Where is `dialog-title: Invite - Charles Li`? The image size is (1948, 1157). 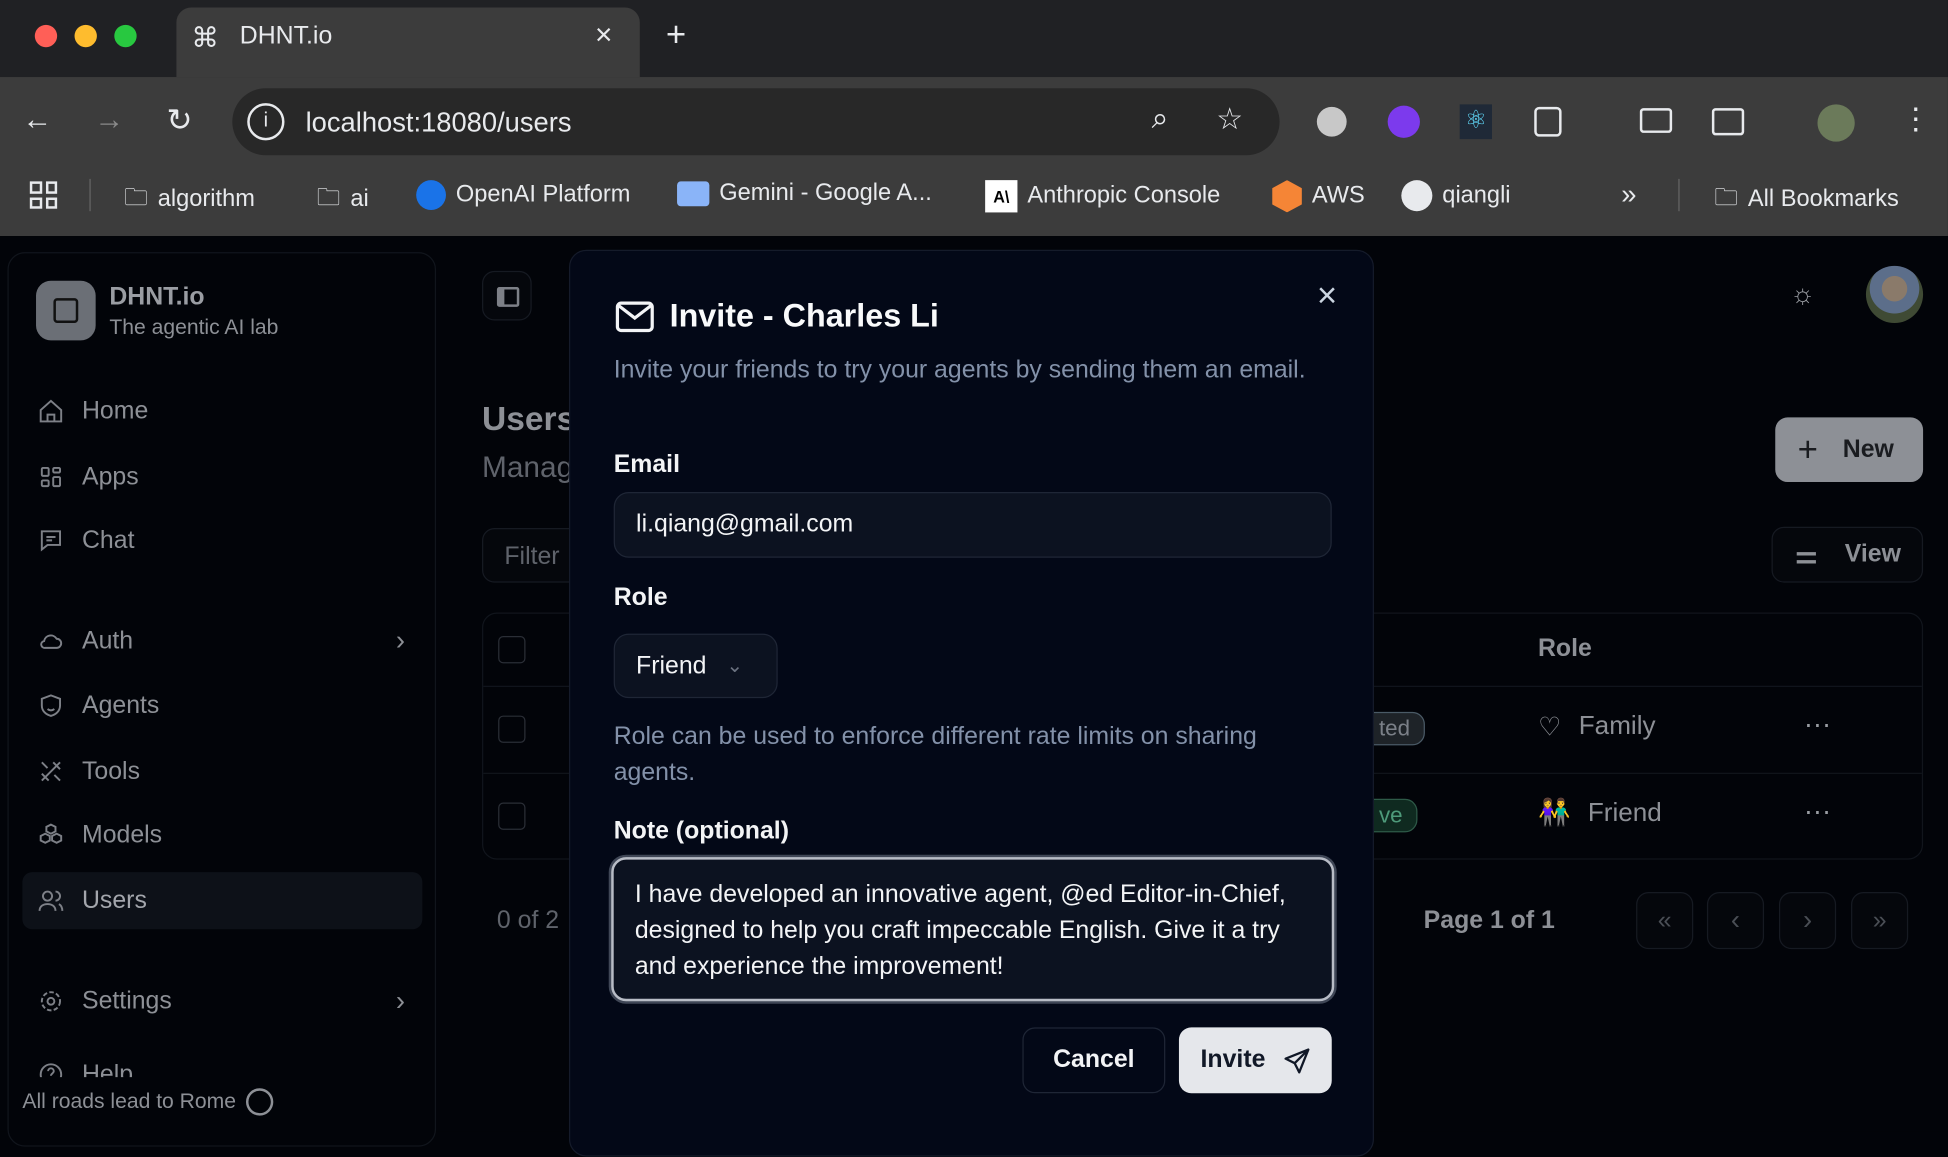 dialog-title: Invite - Charles Li is located at coordinates (804, 315).